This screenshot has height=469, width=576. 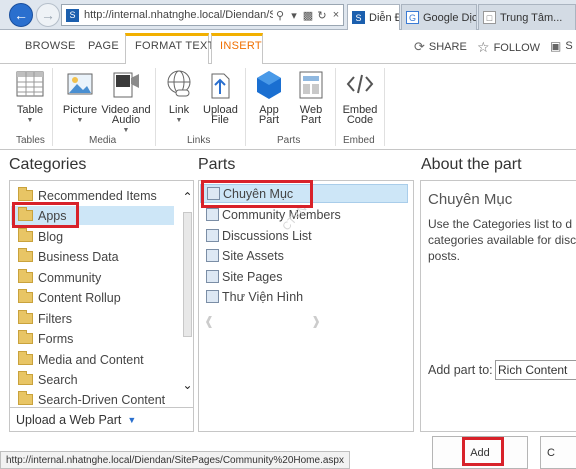 I want to click on cancel-button: C, so click(x=558, y=452).